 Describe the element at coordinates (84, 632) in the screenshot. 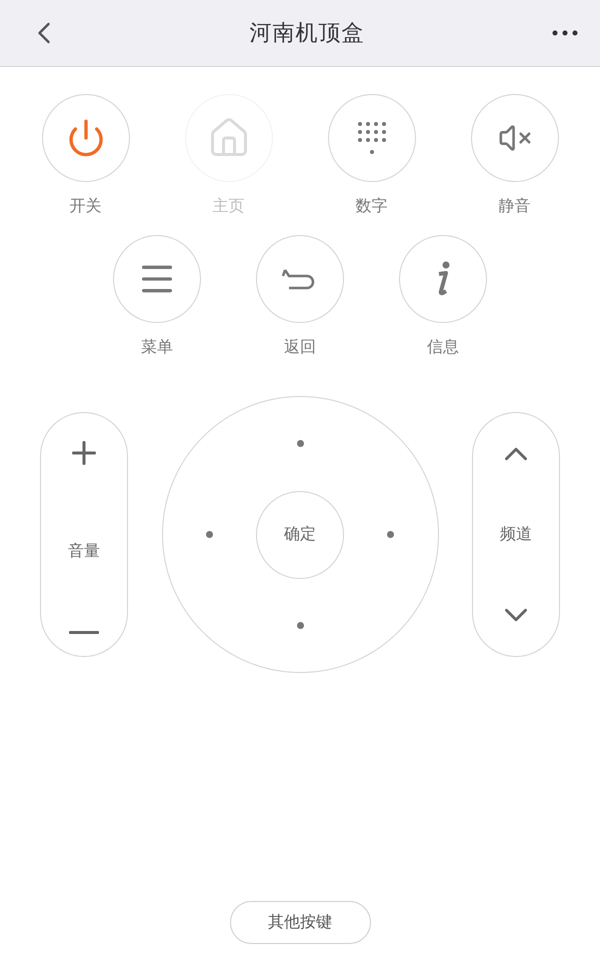

I see `minus-icon` at that location.